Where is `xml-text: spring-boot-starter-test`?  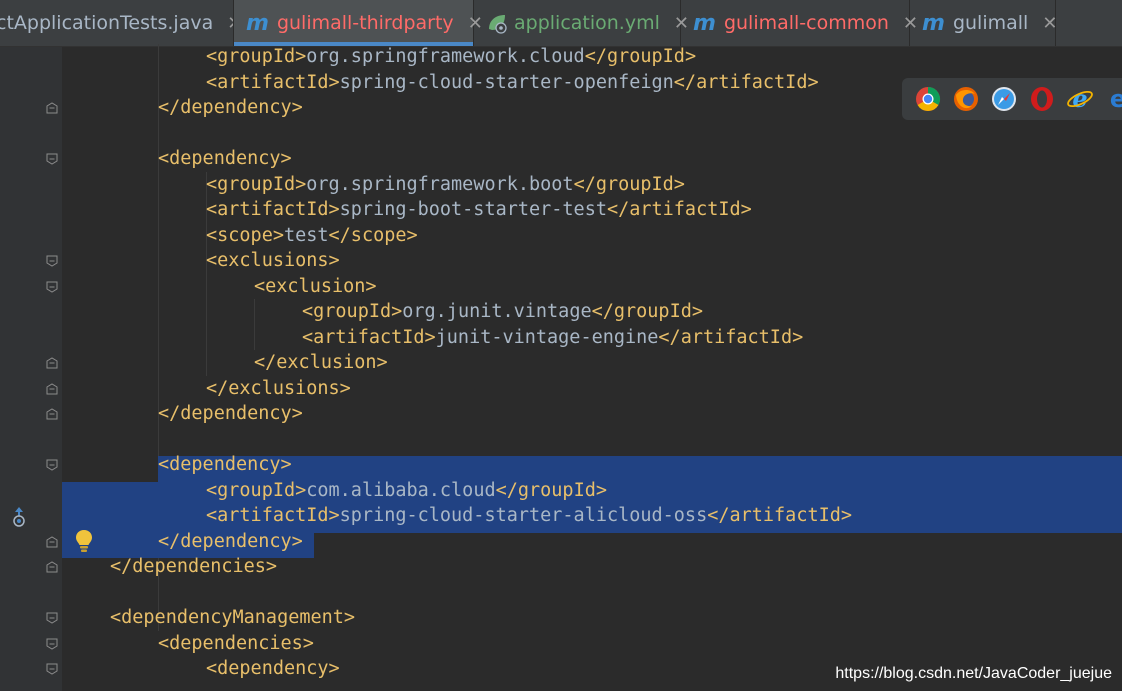
xml-text: spring-boot-starter-test is located at coordinates (473, 209).